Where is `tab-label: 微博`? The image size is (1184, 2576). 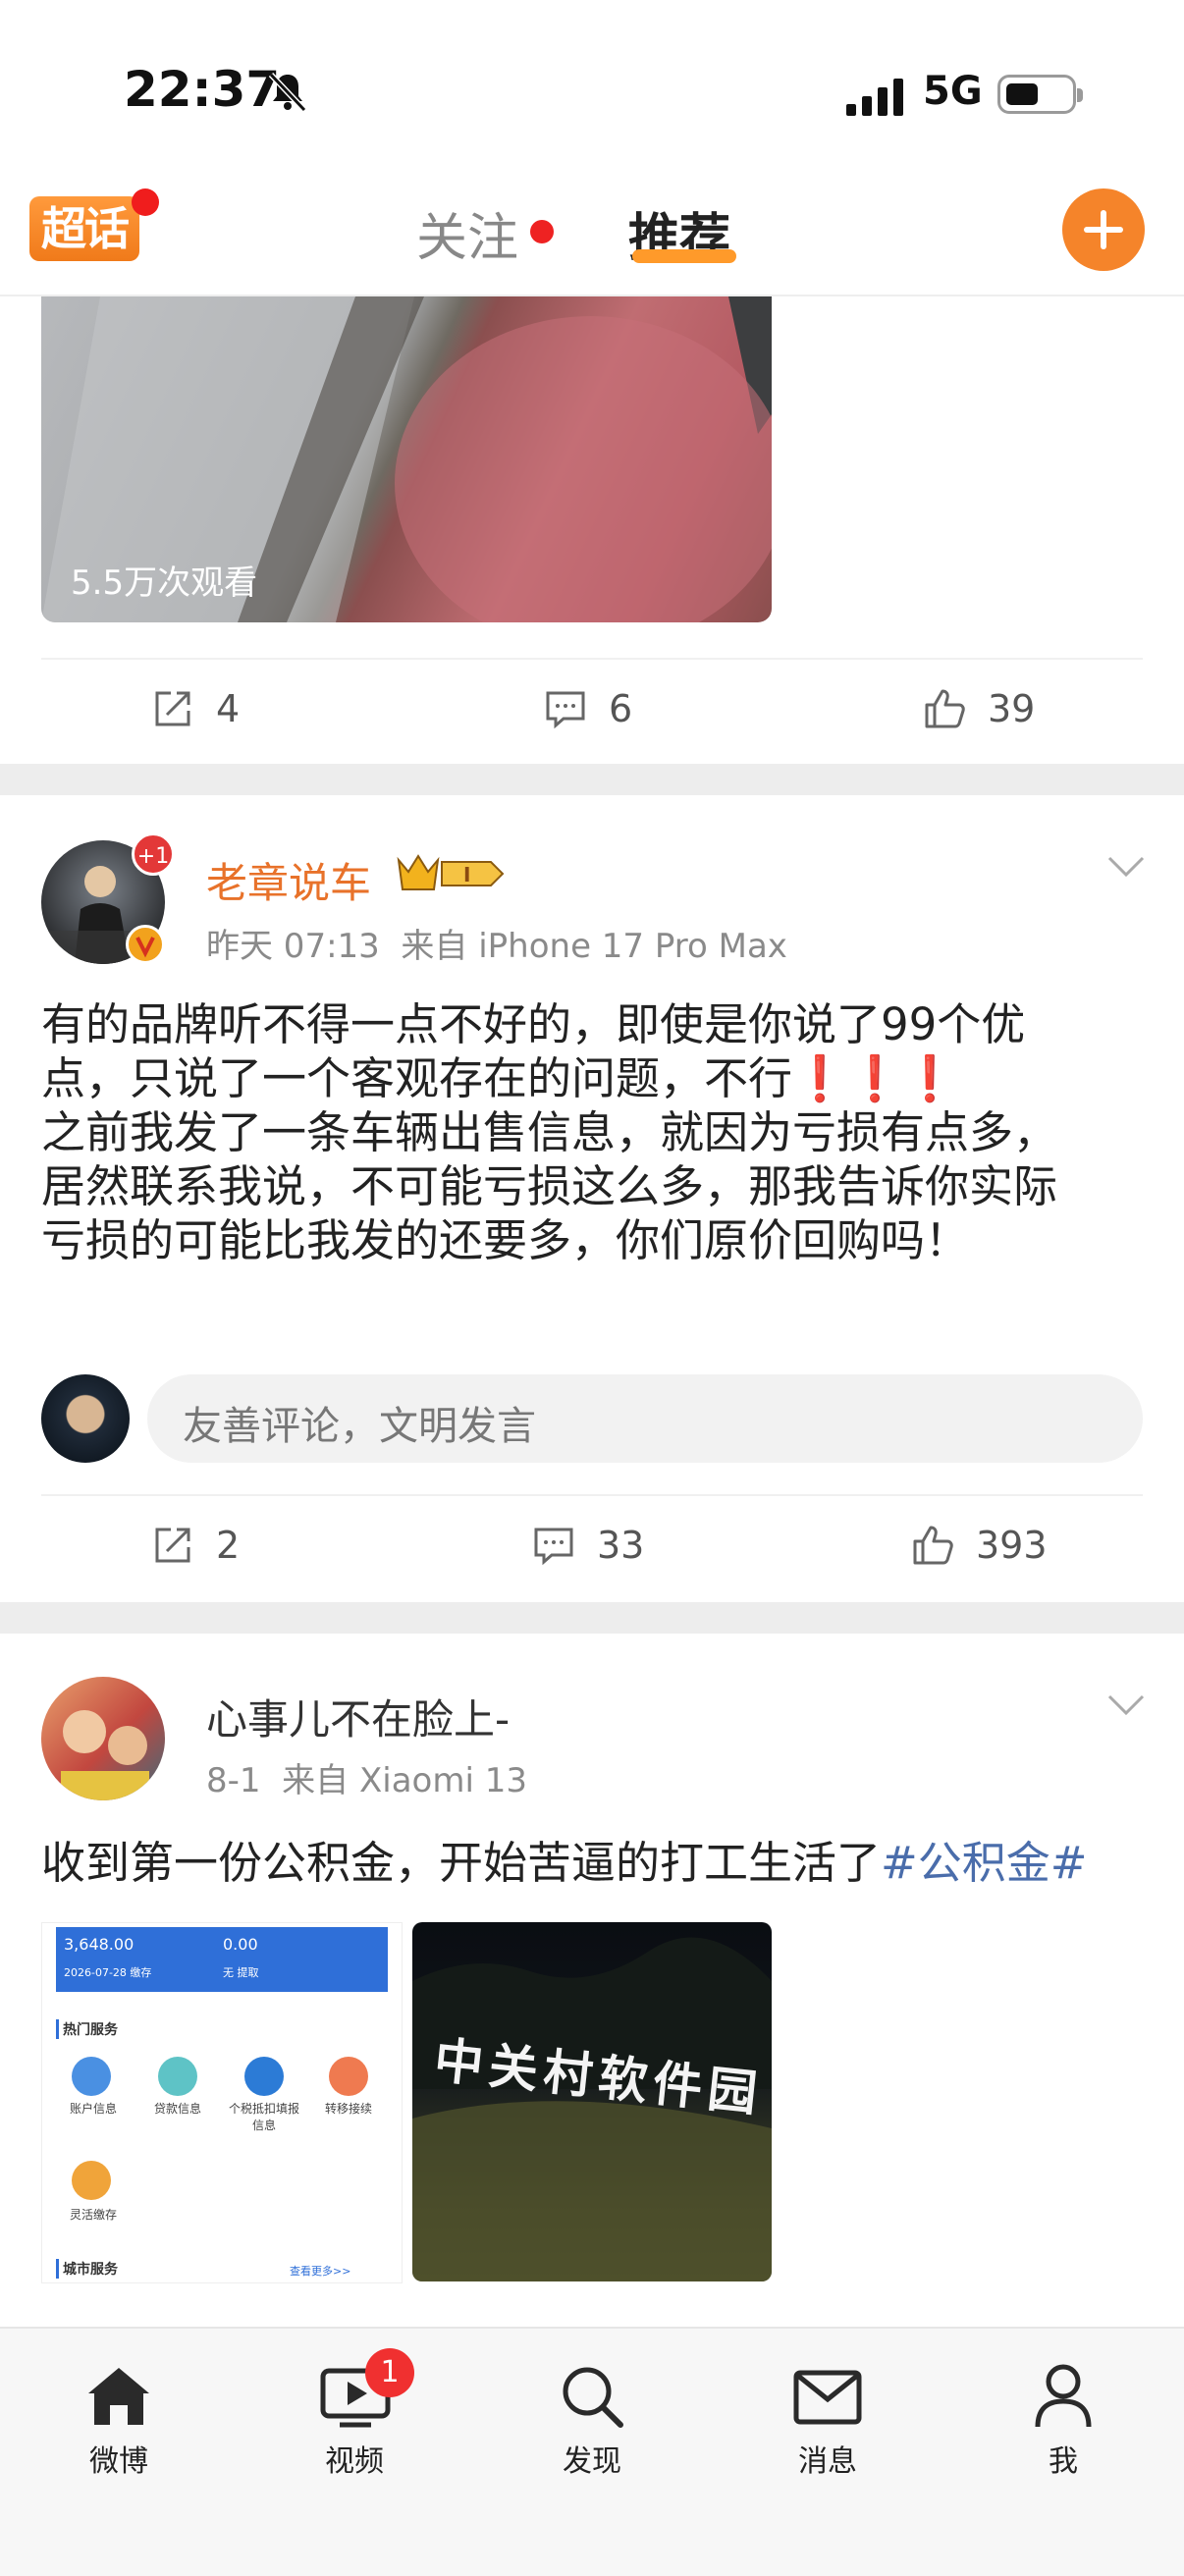
tab-label: 微博 is located at coordinates (118, 2461).